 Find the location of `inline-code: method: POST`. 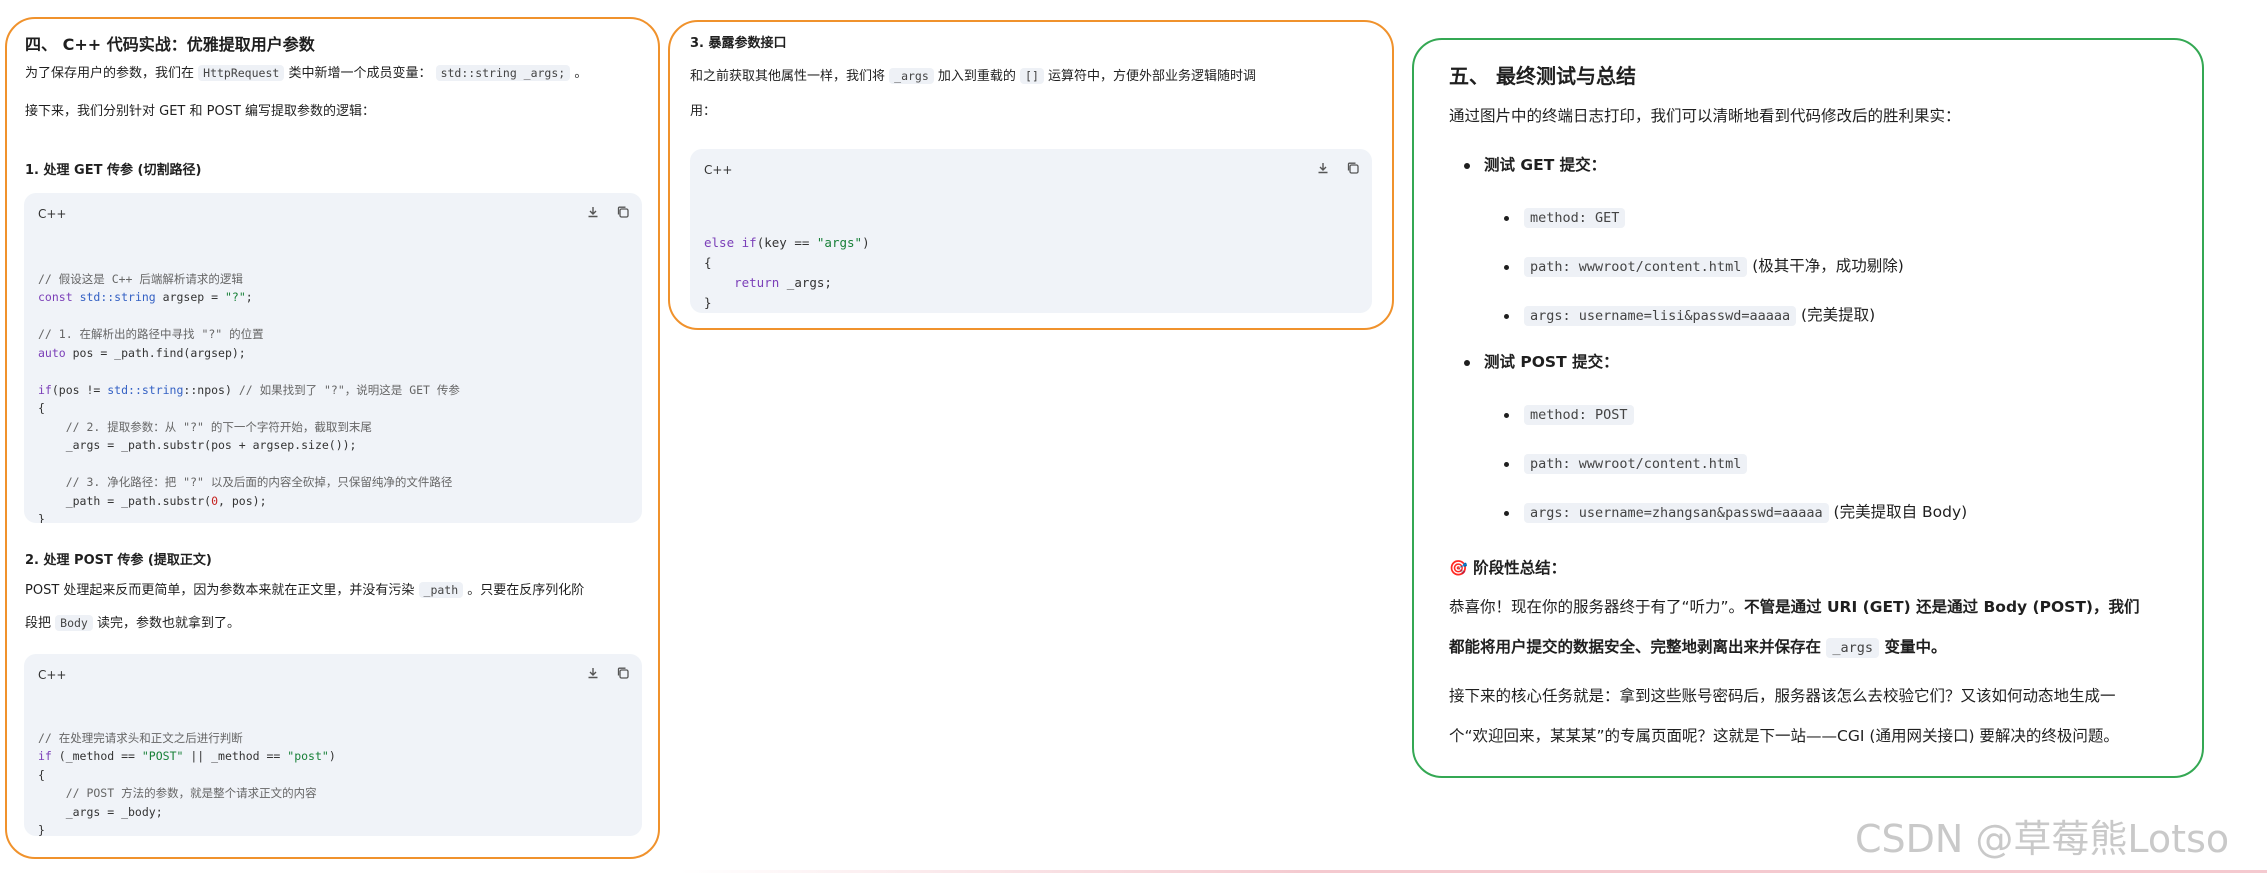

inline-code: method: POST is located at coordinates (1579, 415).